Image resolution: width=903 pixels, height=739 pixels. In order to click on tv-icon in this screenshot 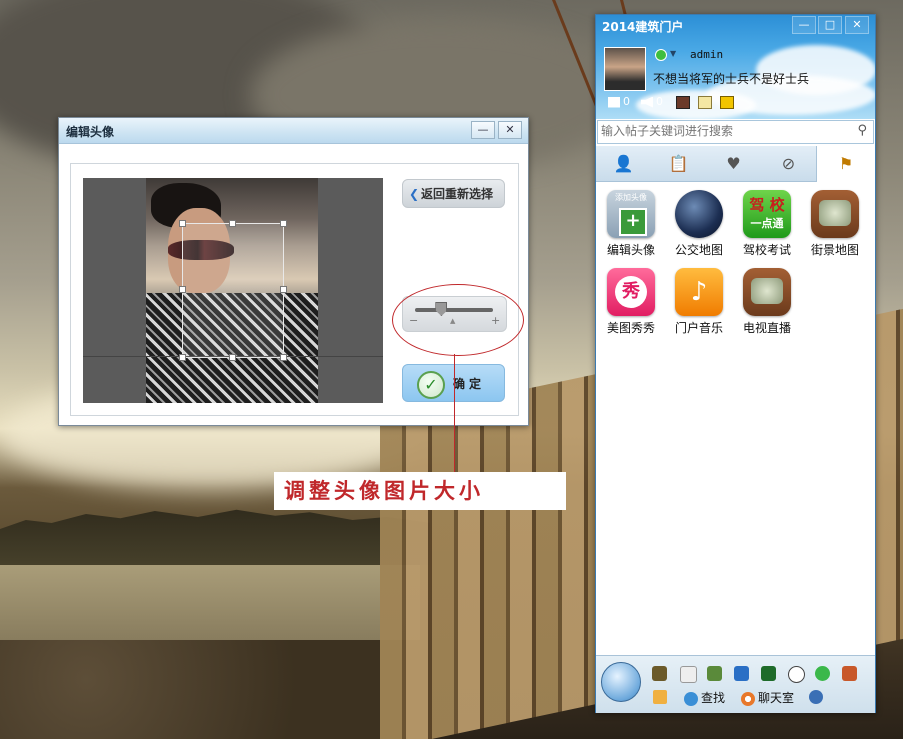, I will do `click(767, 292)`.